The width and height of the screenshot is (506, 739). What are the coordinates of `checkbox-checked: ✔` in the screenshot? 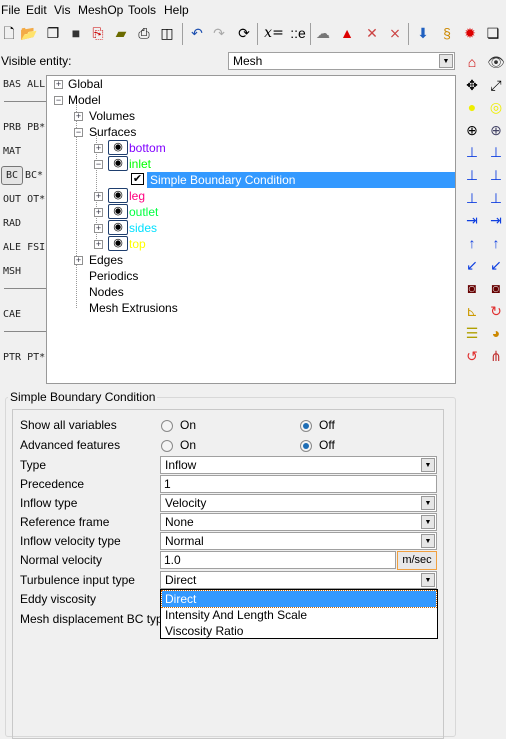 It's located at (137, 179).